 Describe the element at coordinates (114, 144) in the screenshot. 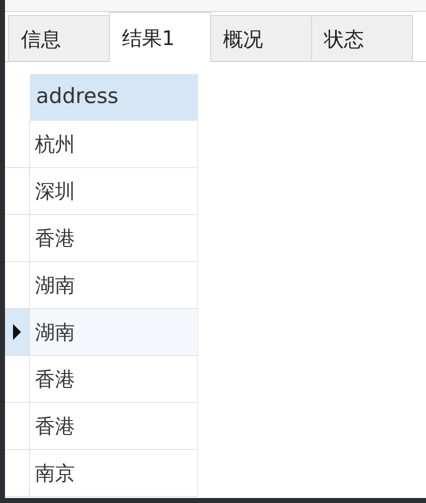

I see `table-cell: 杭州` at that location.